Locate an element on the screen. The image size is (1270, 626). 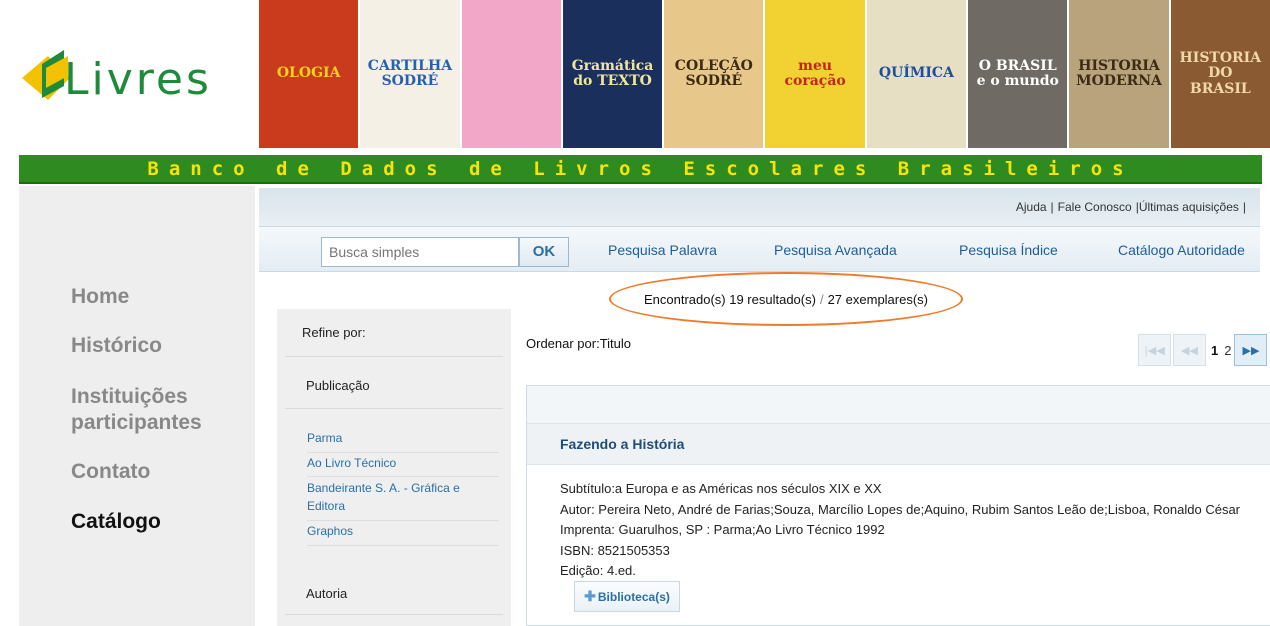
page-number-link: 2 is located at coordinates (1227, 350).